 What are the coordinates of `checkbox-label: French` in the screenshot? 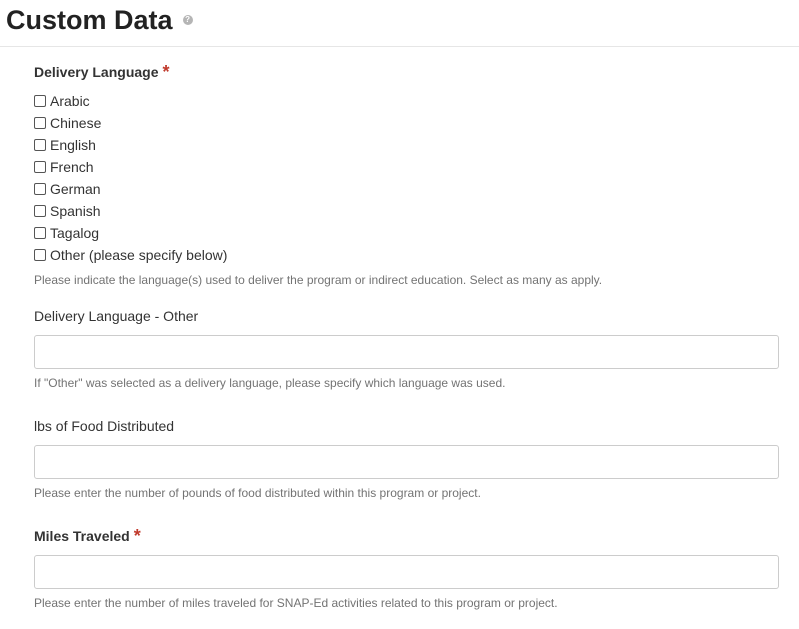 It's located at (72, 167).